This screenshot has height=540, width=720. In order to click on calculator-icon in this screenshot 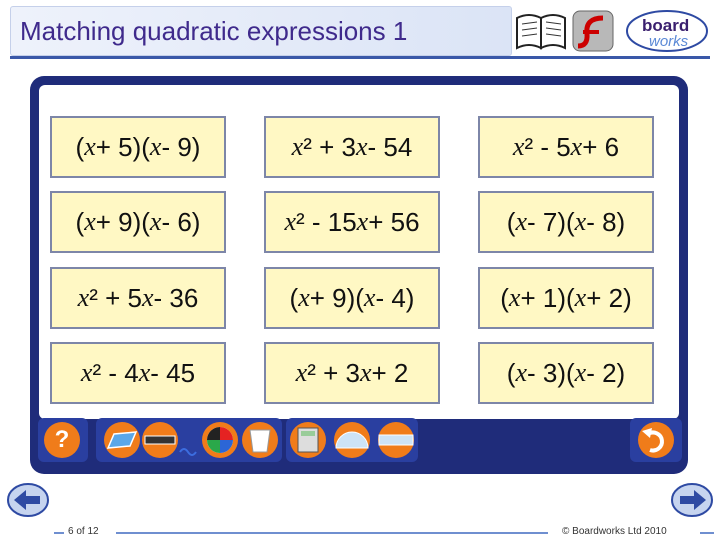, I will do `click(308, 440)`.